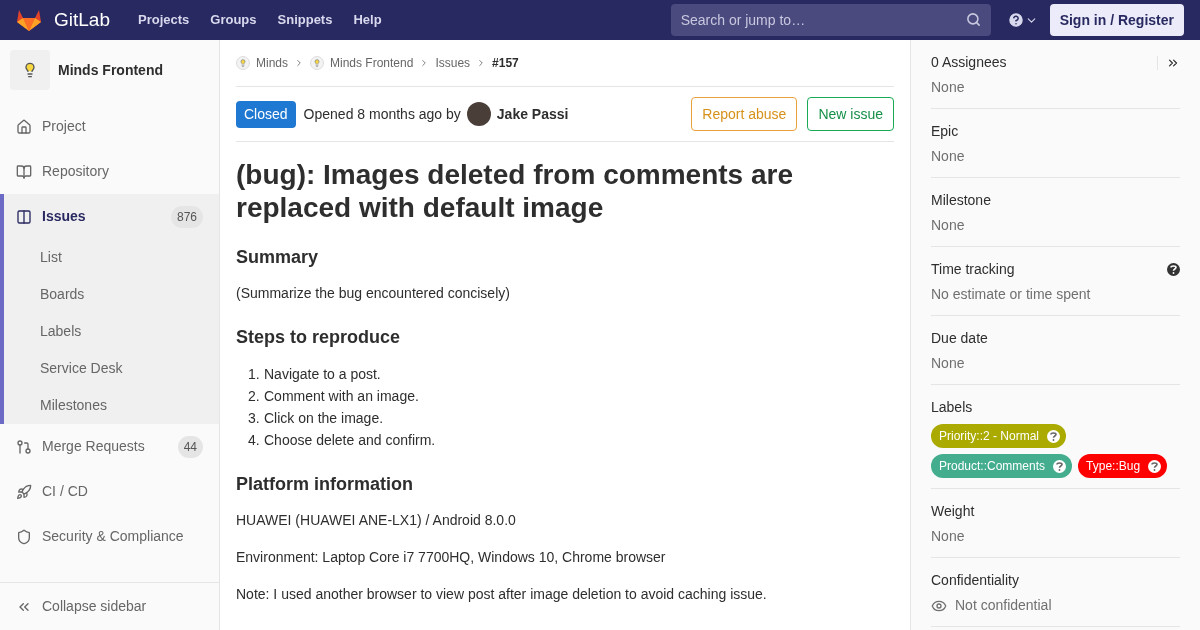 This screenshot has height=630, width=1200. What do you see at coordinates (975, 580) in the screenshot?
I see `block-title: Confidentiality` at bounding box center [975, 580].